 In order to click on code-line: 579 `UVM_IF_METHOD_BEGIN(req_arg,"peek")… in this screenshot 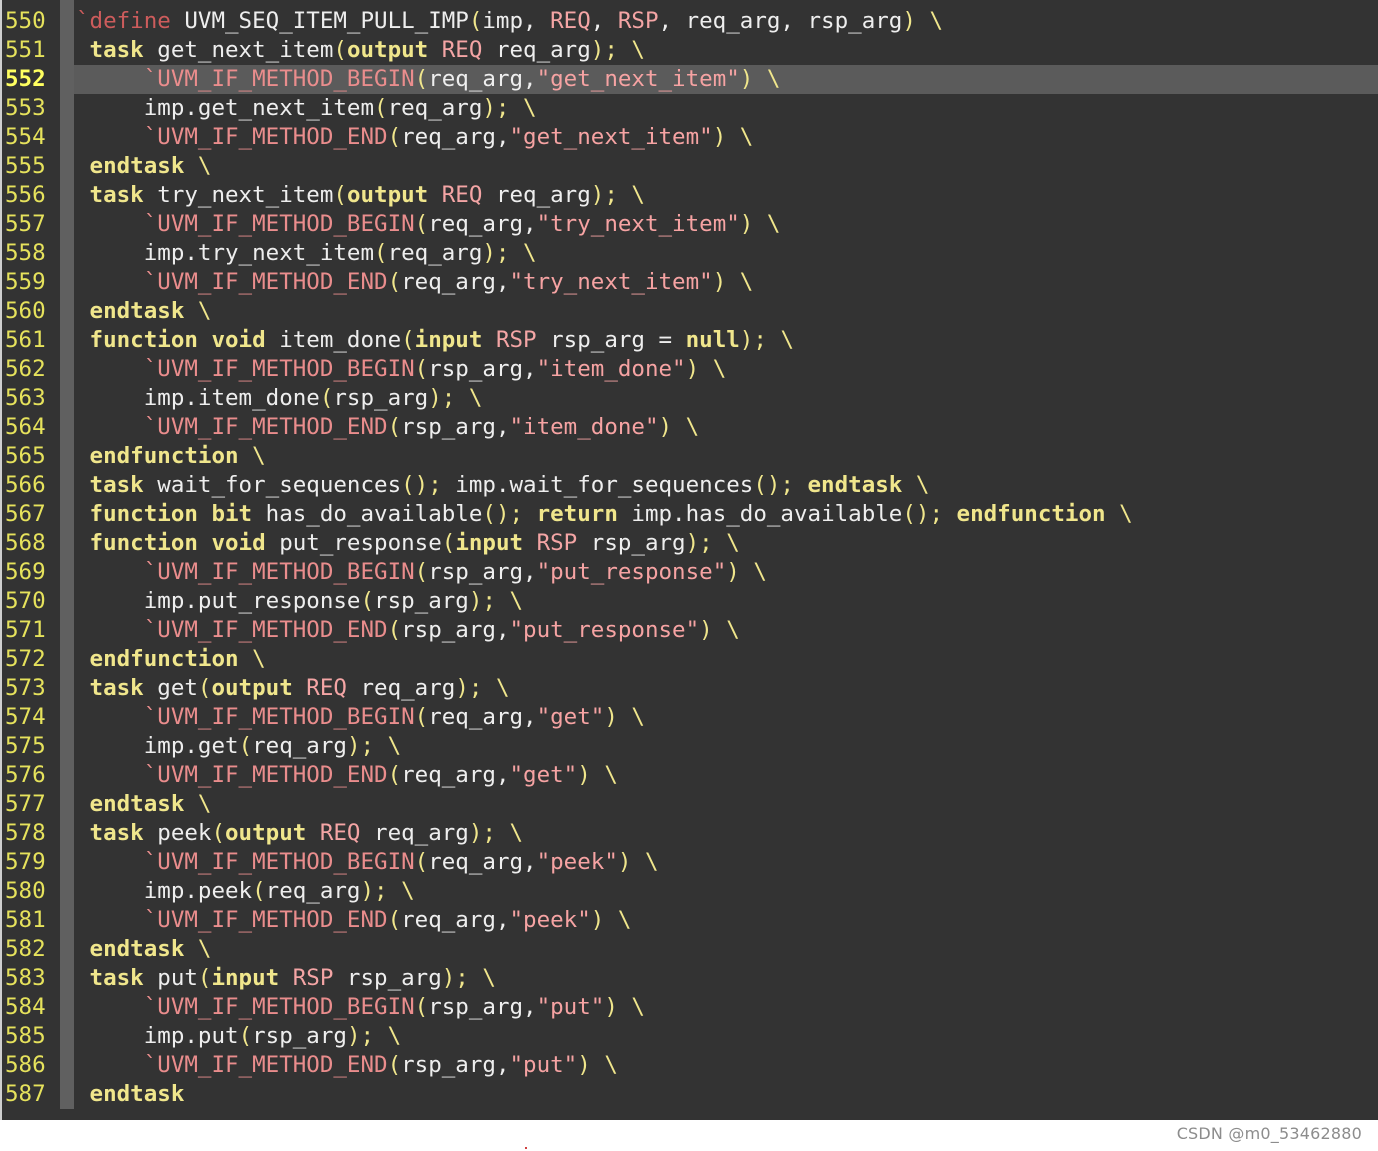, I will do `click(690, 862)`.